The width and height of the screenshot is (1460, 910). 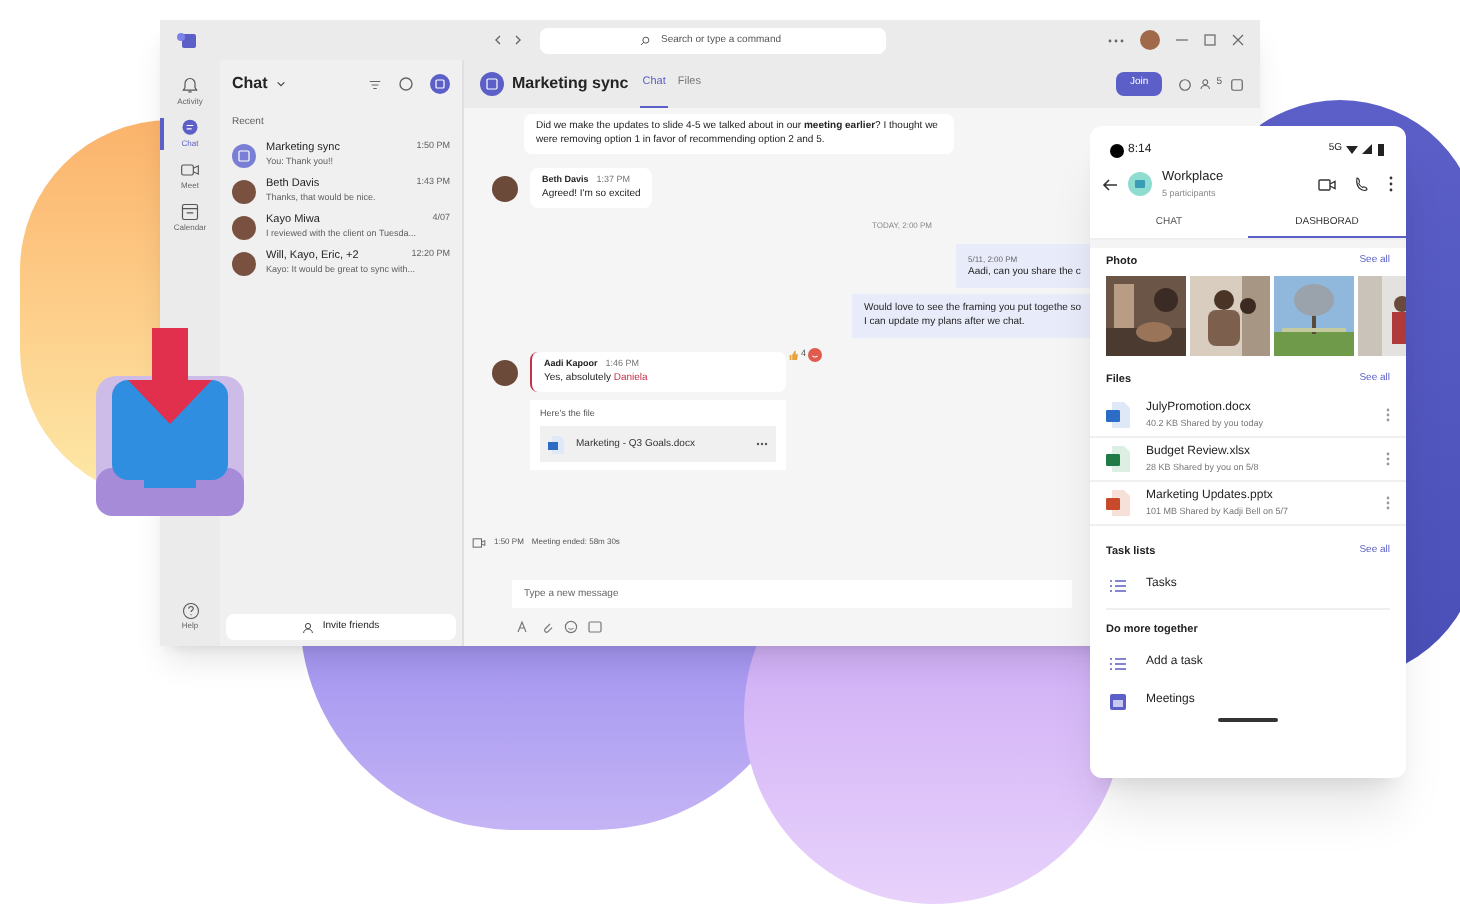 What do you see at coordinates (570, 84) in the screenshot?
I see `conversation-title: Marketing sync` at bounding box center [570, 84].